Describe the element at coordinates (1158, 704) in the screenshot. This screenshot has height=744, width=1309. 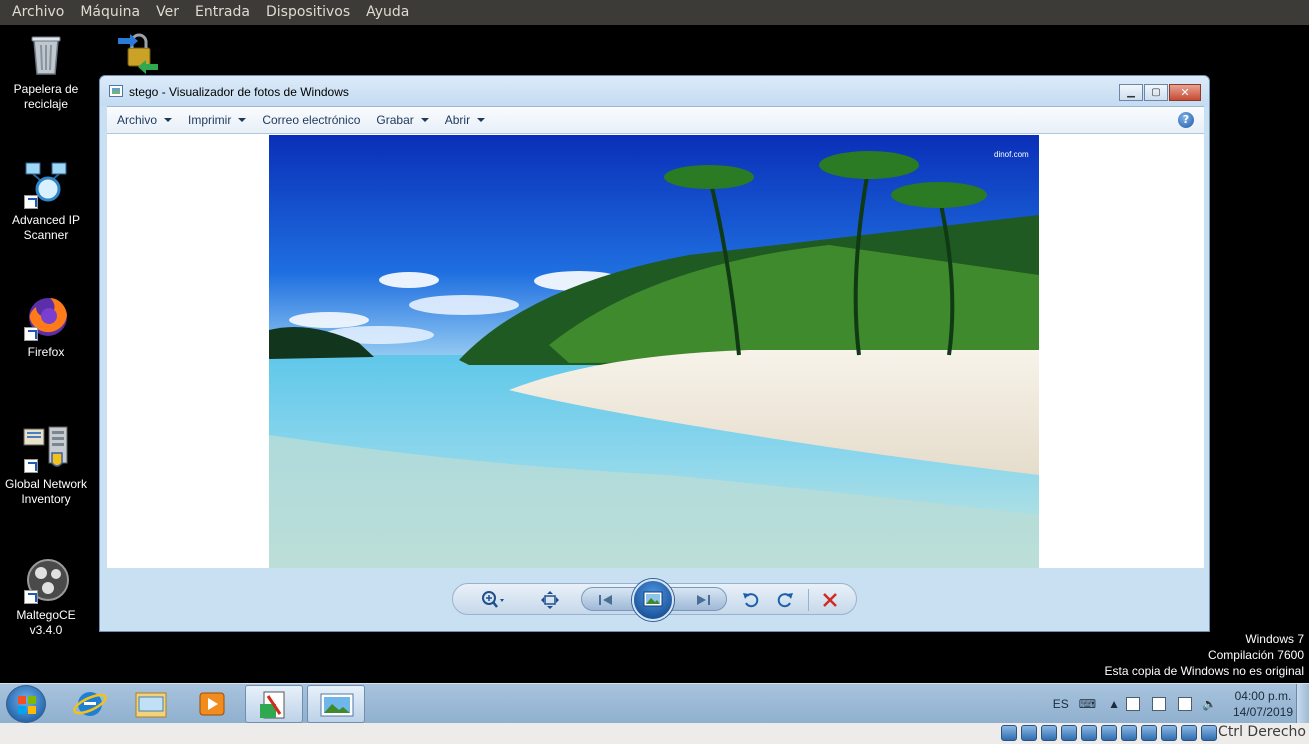
I see `device-icon` at that location.